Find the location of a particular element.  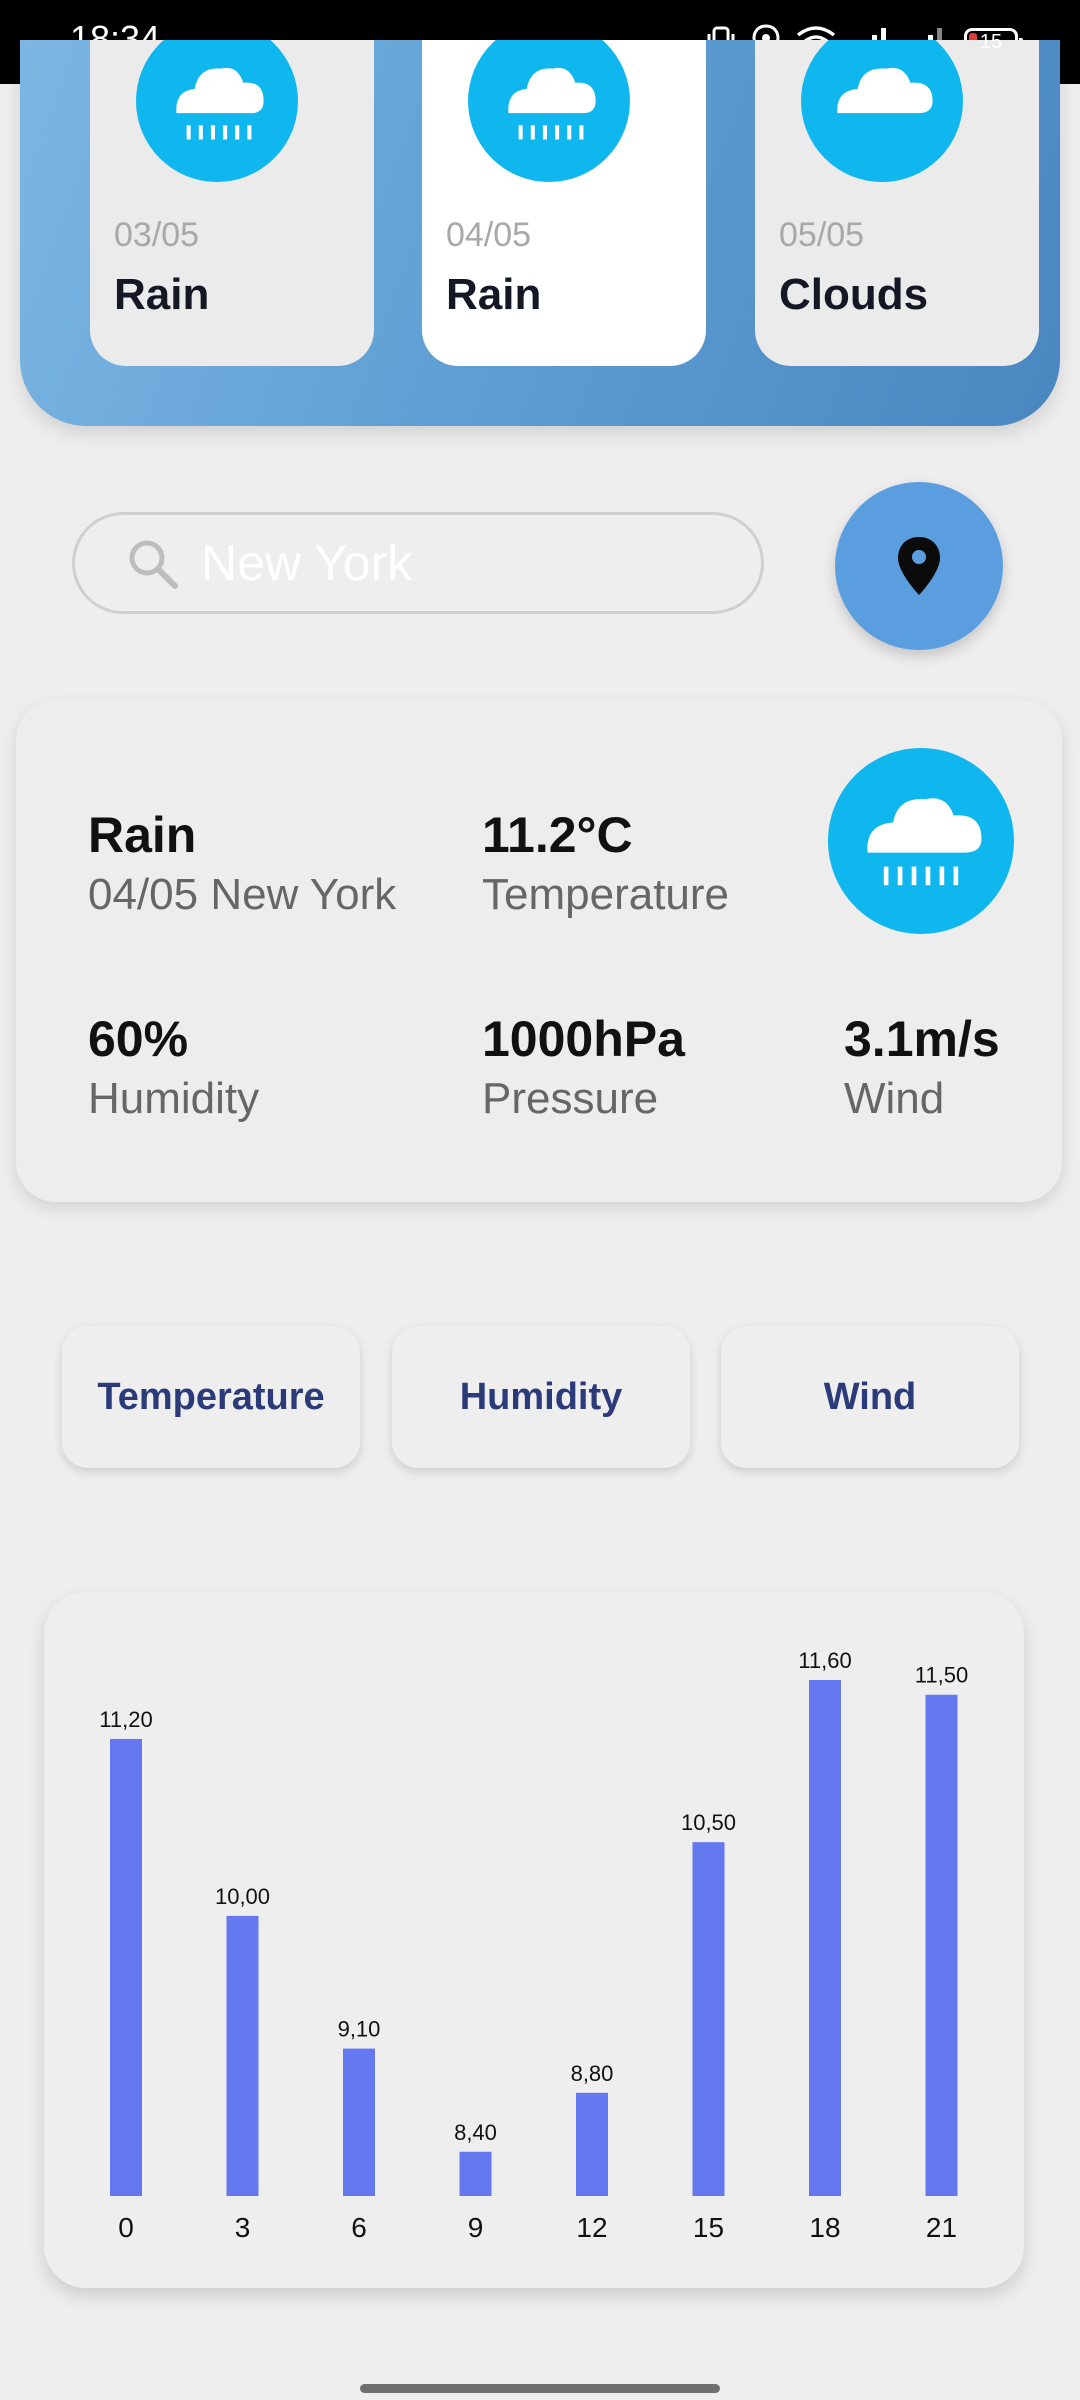

forecast-day-card-selected: 04/05 Rain is located at coordinates (564, 203).